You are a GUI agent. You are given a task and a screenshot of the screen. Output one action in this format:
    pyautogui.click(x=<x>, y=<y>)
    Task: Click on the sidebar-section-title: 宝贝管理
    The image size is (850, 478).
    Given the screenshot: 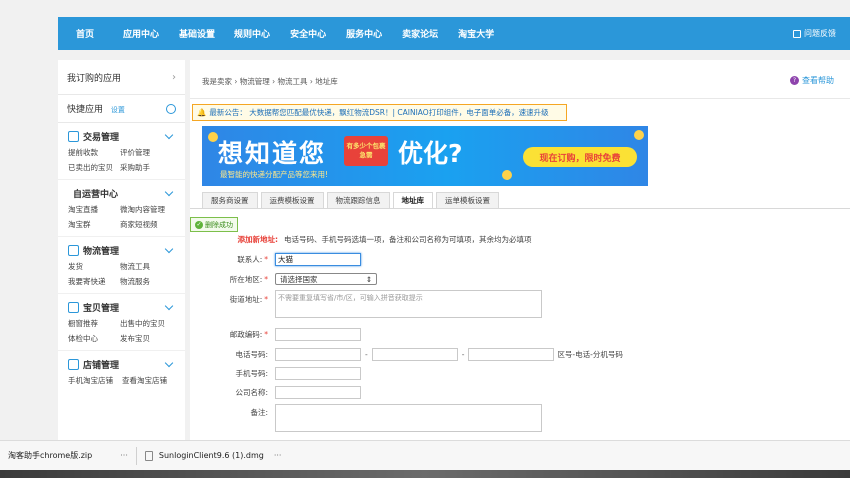 What is the action you would take?
    pyautogui.click(x=122, y=307)
    